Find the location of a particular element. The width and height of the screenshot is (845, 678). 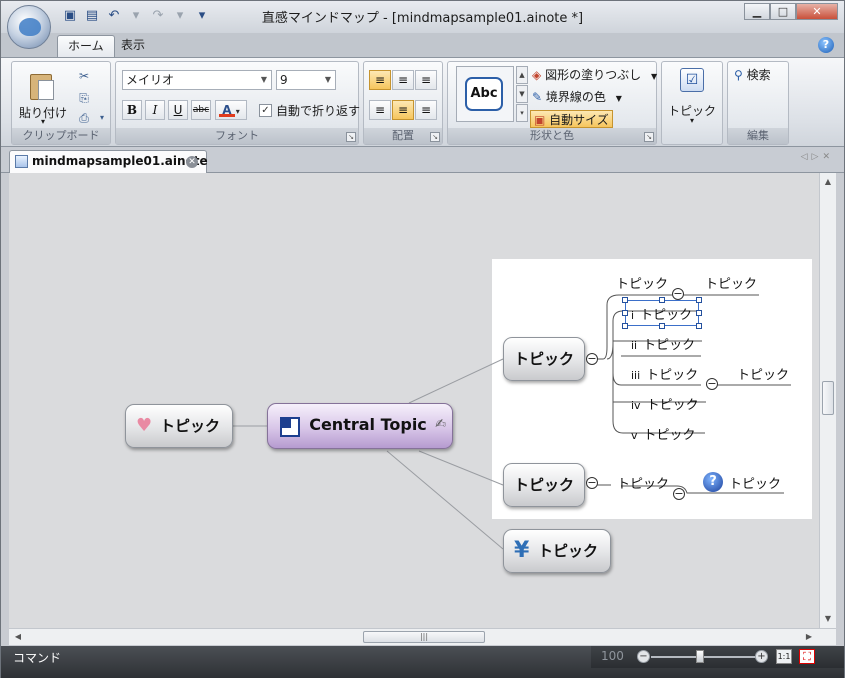

tab-view: 表示 is located at coordinates (133, 46).